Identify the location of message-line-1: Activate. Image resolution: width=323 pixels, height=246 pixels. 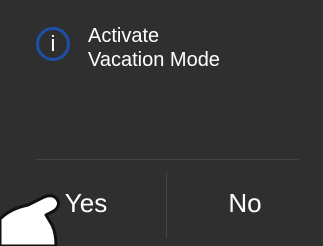
(124, 36).